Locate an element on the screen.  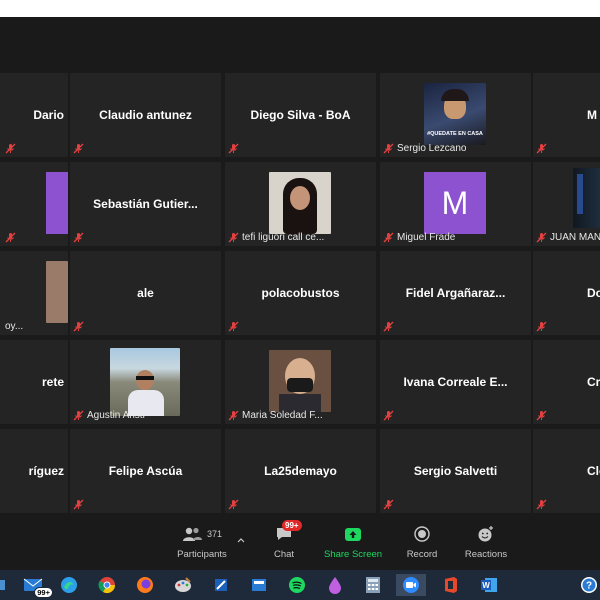
participant-tile: JUAN MAN is located at coordinates (566, 204).